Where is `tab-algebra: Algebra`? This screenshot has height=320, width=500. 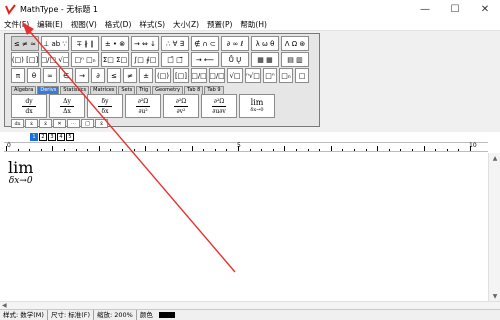 tab-algebra: Algebra is located at coordinates (24, 90).